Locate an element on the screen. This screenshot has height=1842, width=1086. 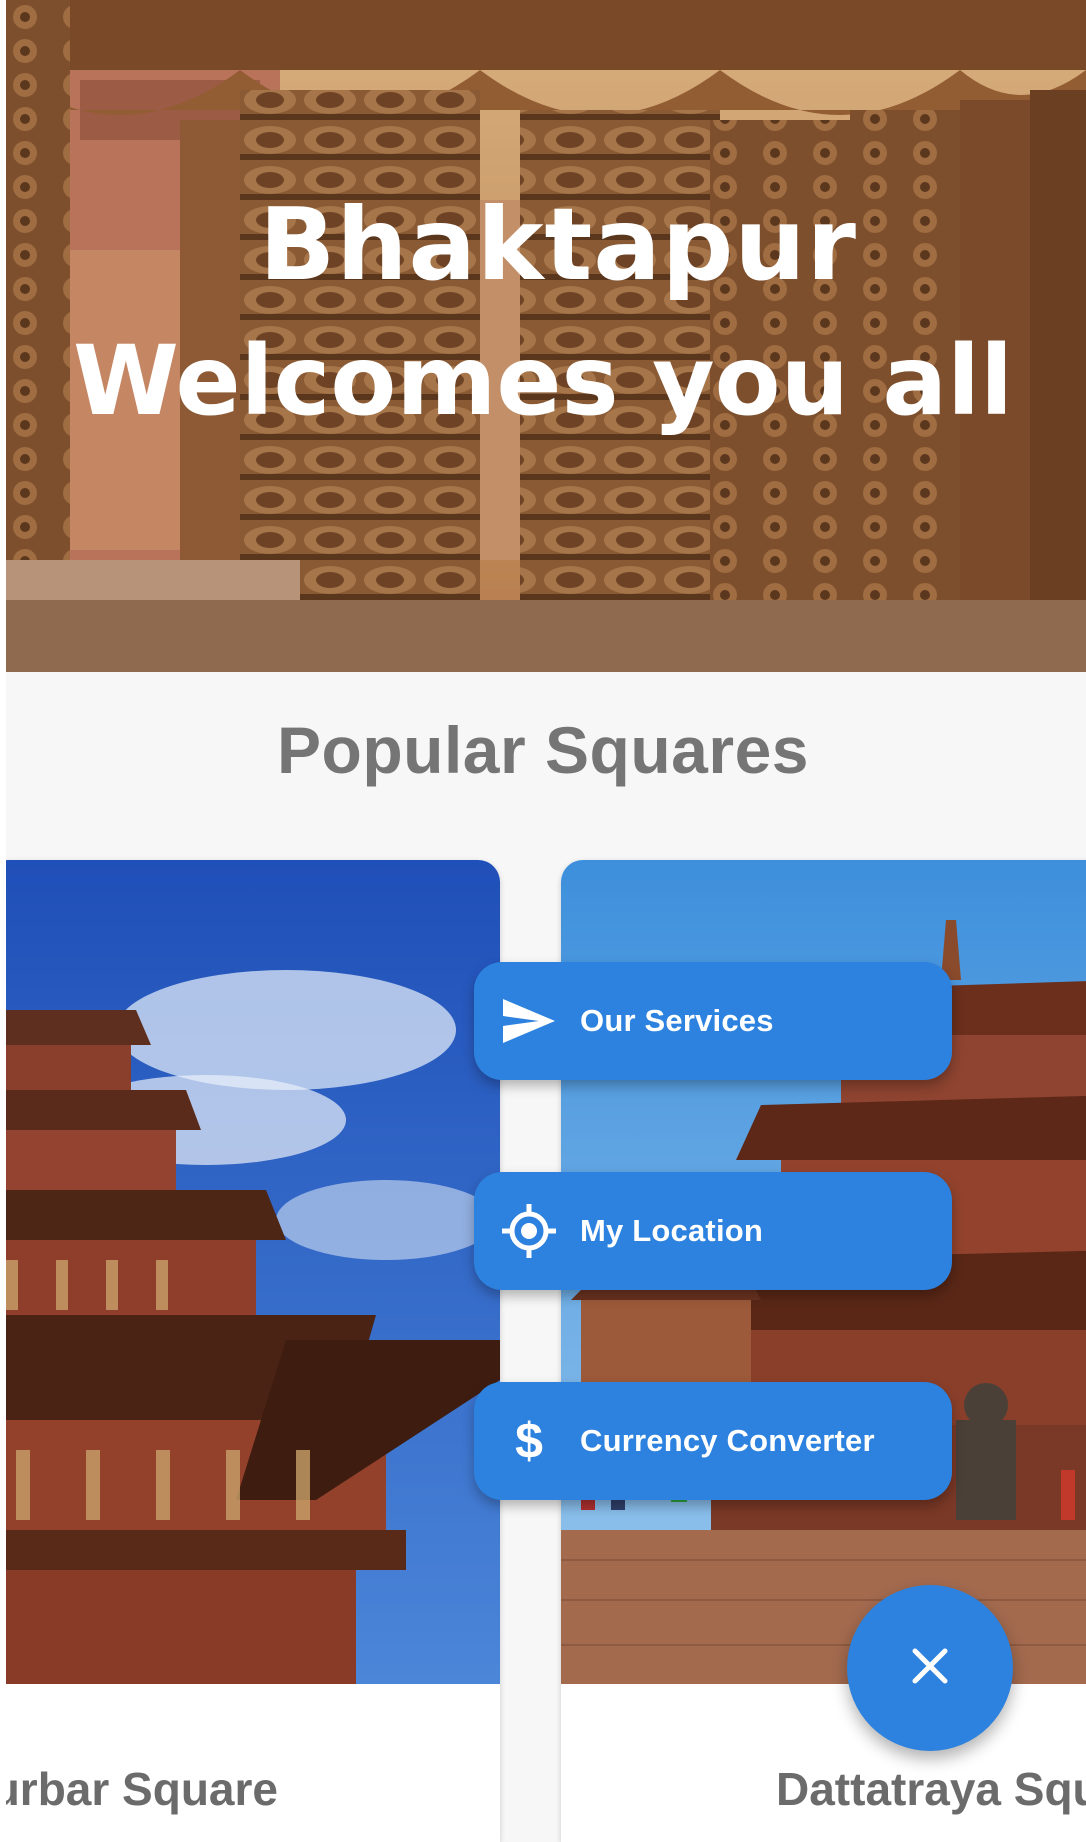
square-card-title: Durbar Square is located at coordinates (139, 1789).